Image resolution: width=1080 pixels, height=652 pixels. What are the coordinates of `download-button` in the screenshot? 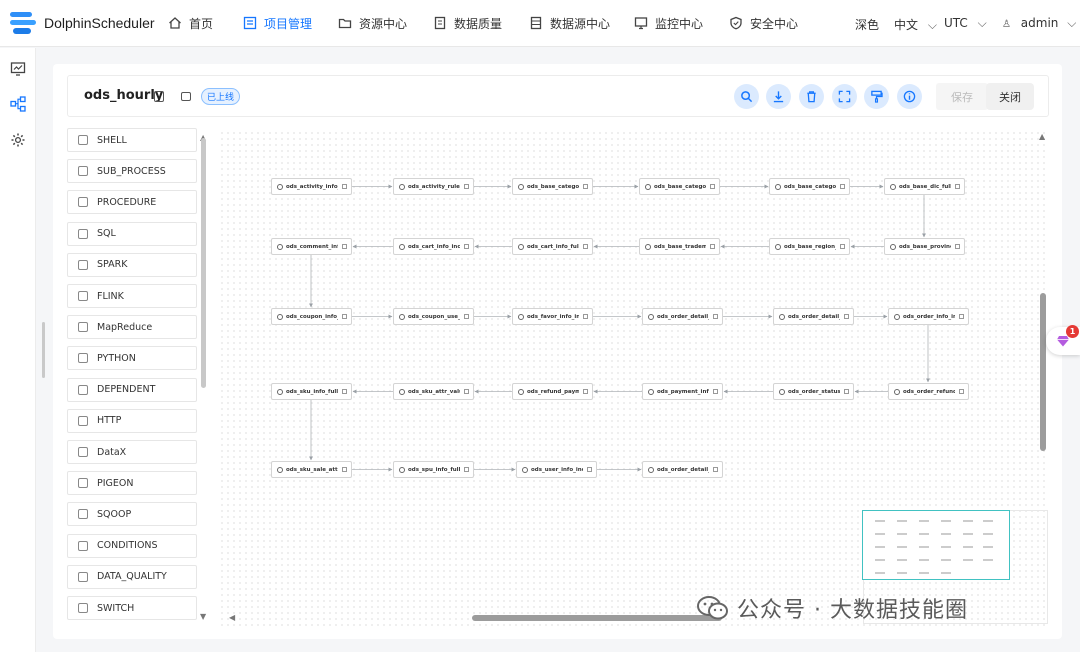 It's located at (778, 96).